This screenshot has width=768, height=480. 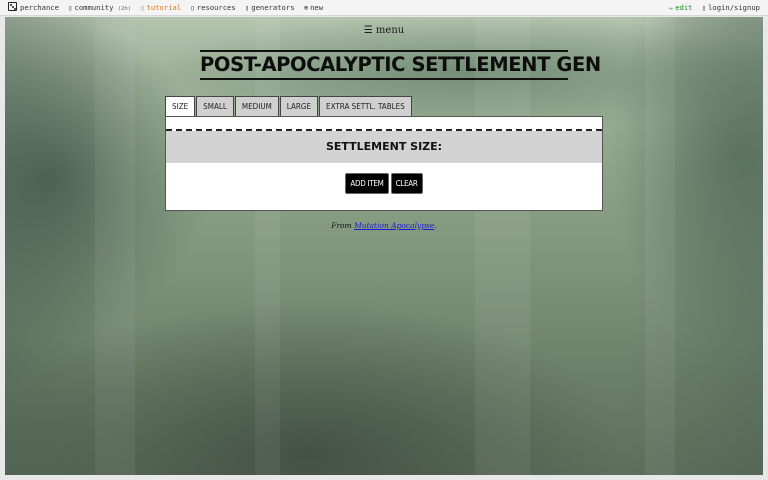 I want to click on new-link: ⊕ new, so click(x=313, y=8).